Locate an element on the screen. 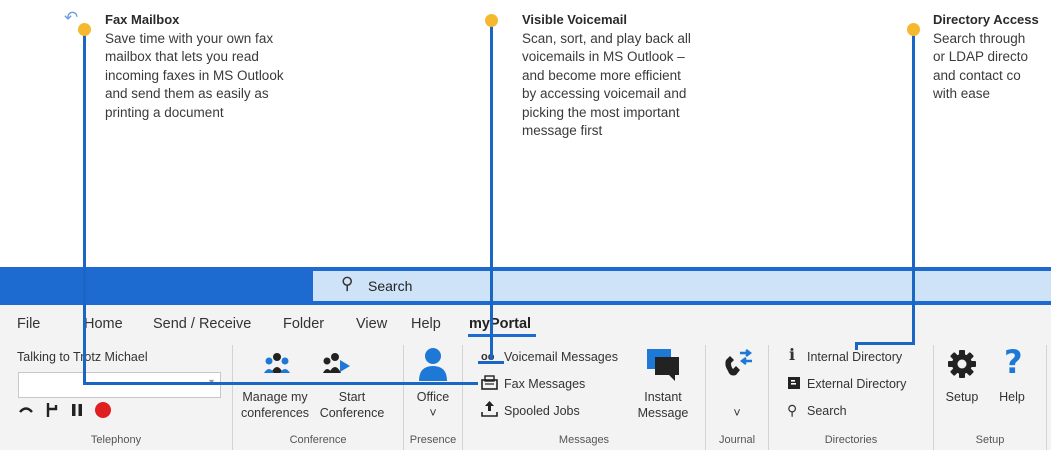 The image size is (1051, 450). help-label: Help is located at coordinates (1012, 397).